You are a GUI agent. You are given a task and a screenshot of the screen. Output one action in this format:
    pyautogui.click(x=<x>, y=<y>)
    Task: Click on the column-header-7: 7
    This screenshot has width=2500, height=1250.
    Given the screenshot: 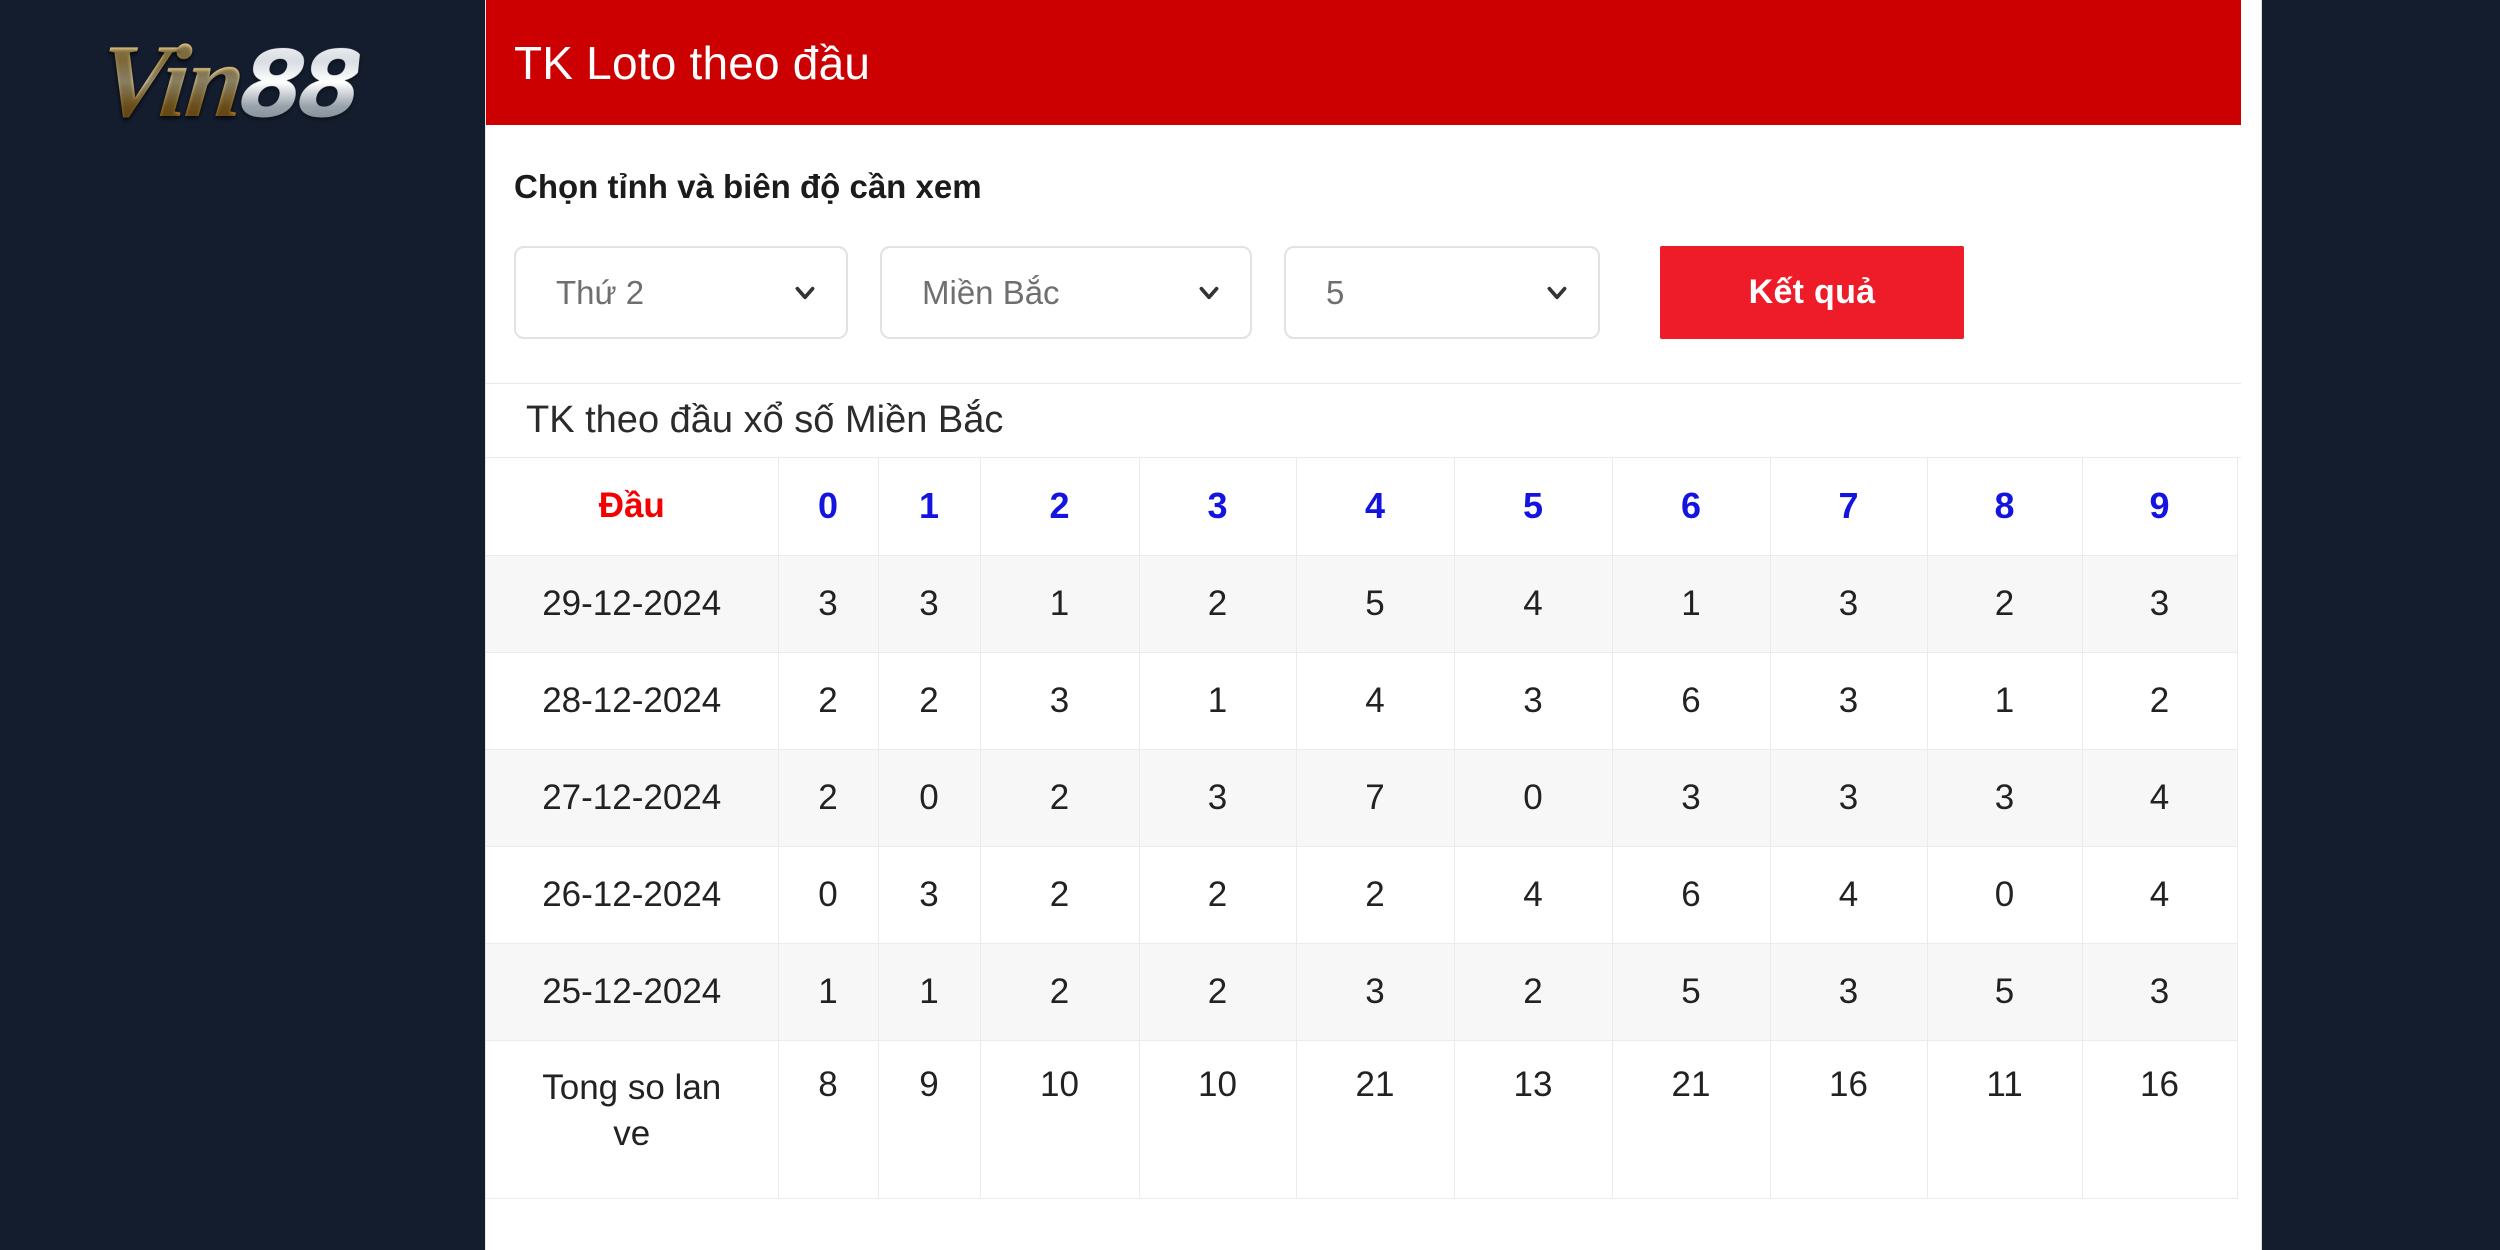 What is the action you would take?
    pyautogui.click(x=1849, y=507)
    